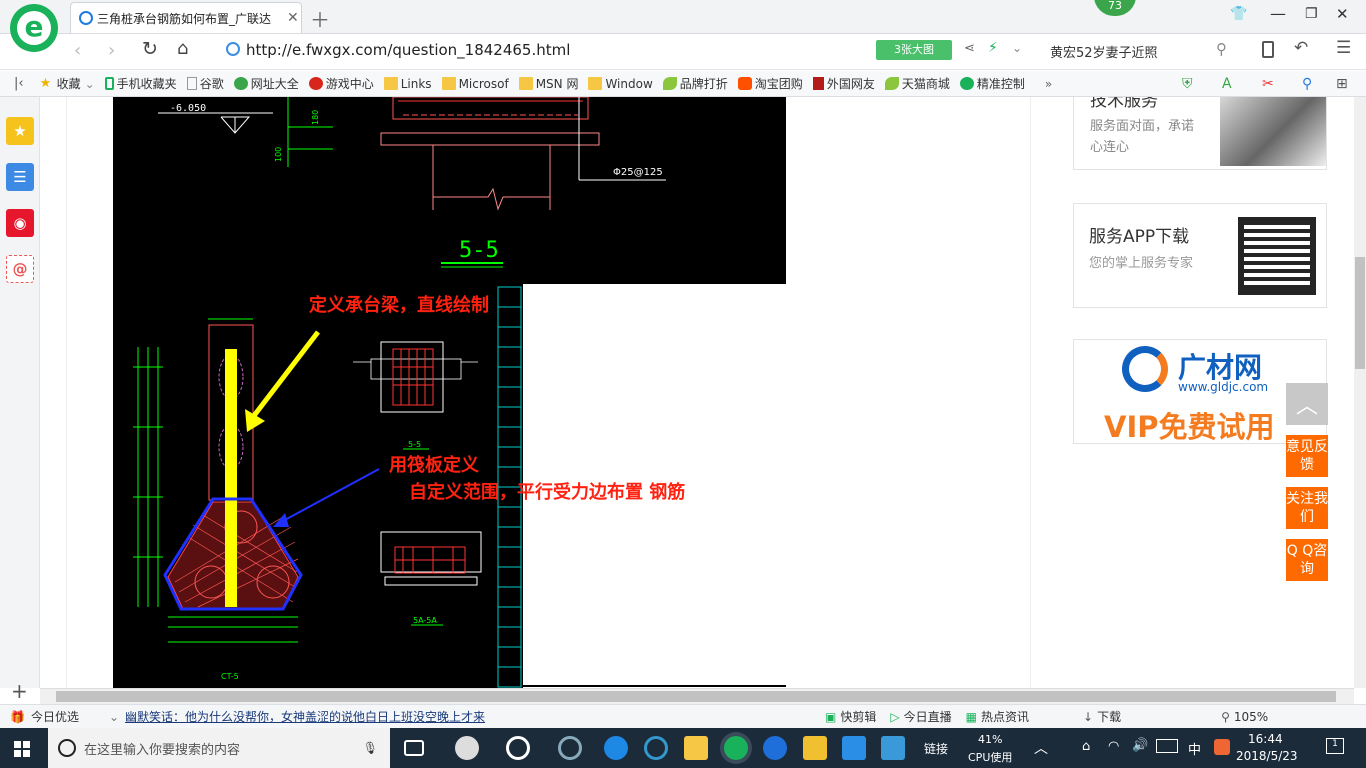  Describe the element at coordinates (1140, 745) in the screenshot. I see `volume-icon: 🔊` at that location.